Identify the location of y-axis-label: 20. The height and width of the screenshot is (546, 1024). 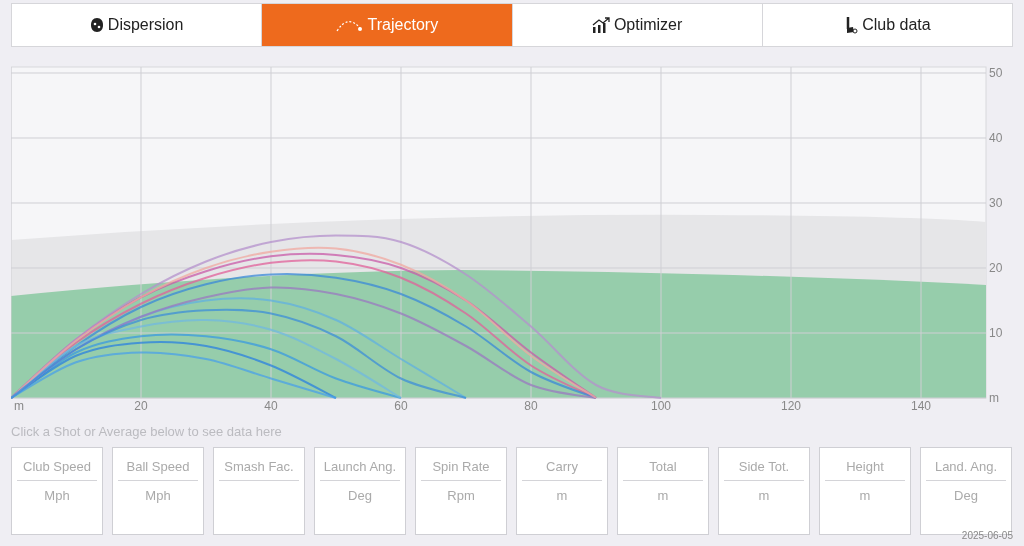
(996, 268).